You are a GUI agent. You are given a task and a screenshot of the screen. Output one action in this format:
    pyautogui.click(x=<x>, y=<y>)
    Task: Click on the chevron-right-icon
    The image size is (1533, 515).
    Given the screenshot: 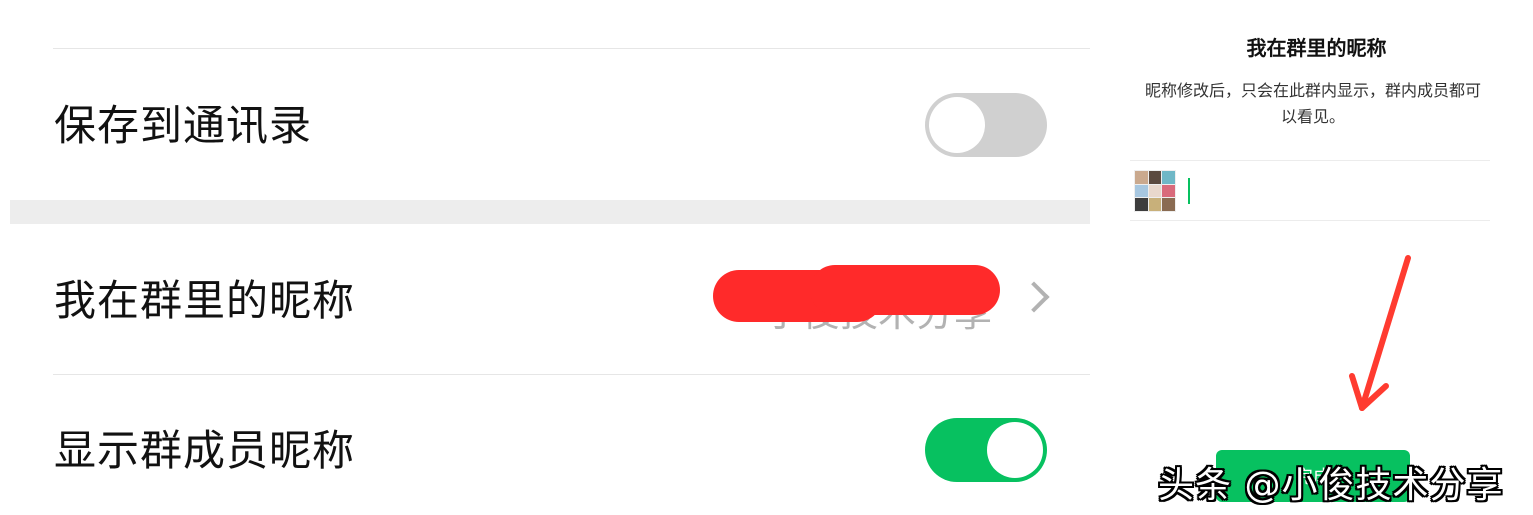 What is the action you would take?
    pyautogui.click(x=1034, y=297)
    